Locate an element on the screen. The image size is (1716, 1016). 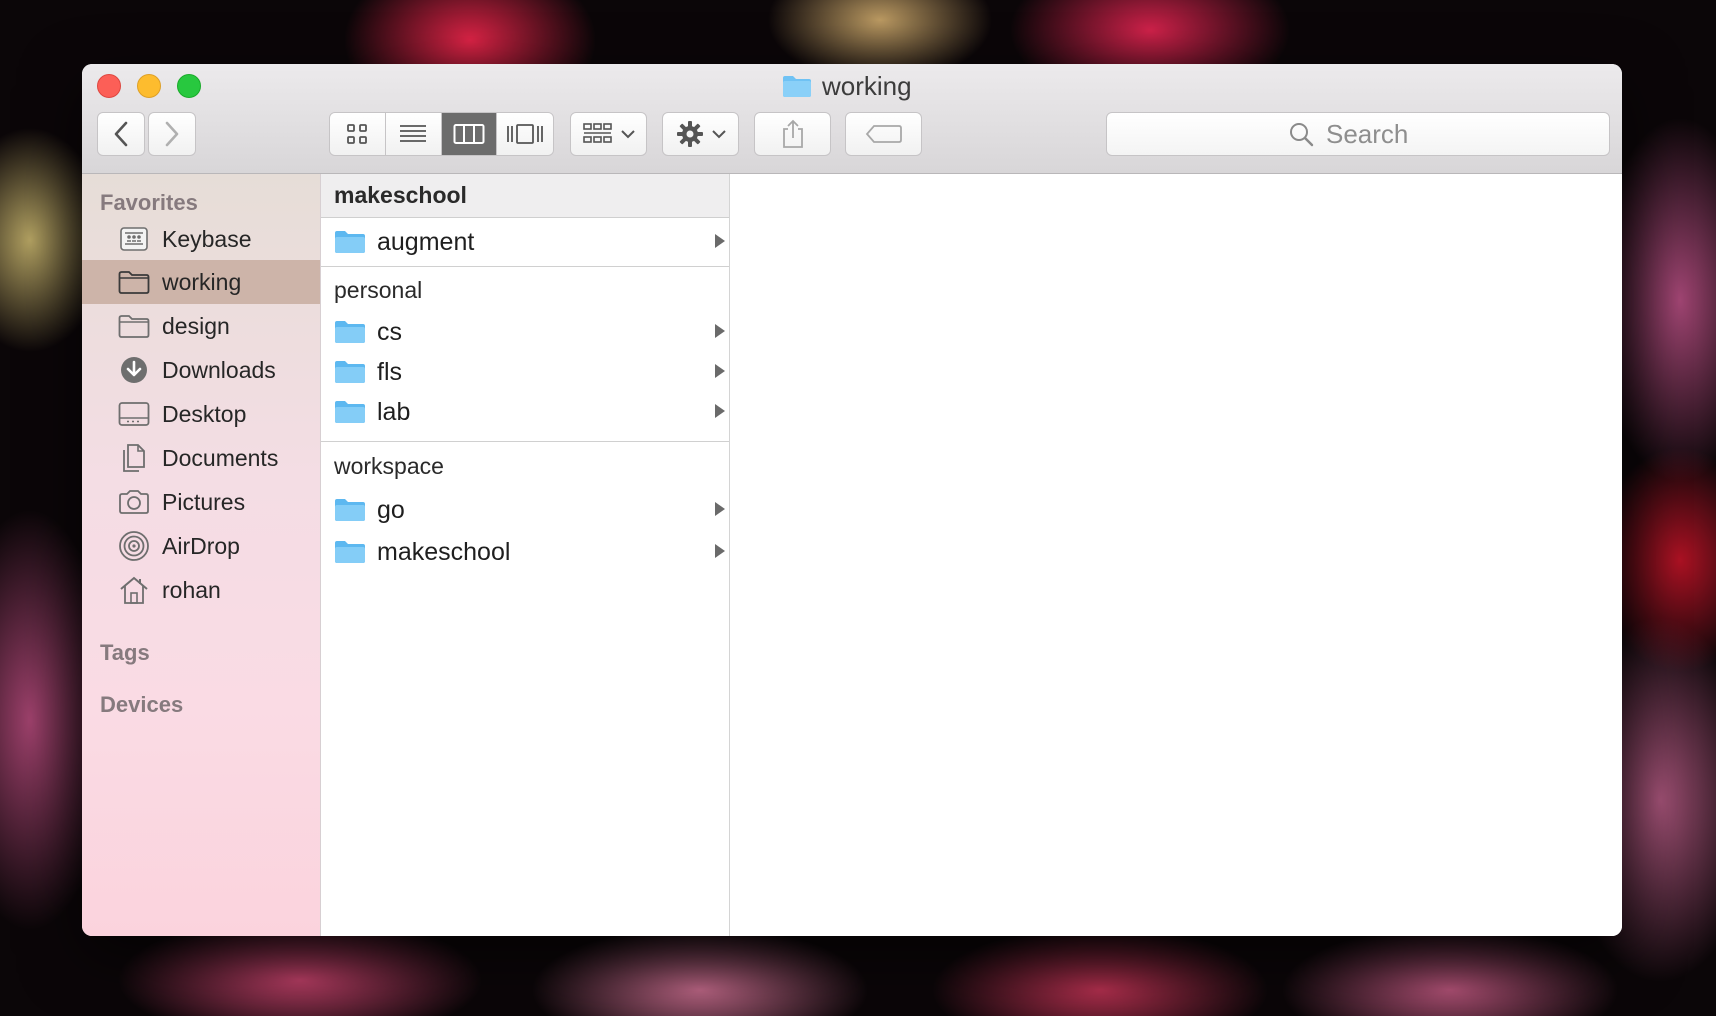
sidebar-item-label: Keybase is located at coordinates (207, 238).